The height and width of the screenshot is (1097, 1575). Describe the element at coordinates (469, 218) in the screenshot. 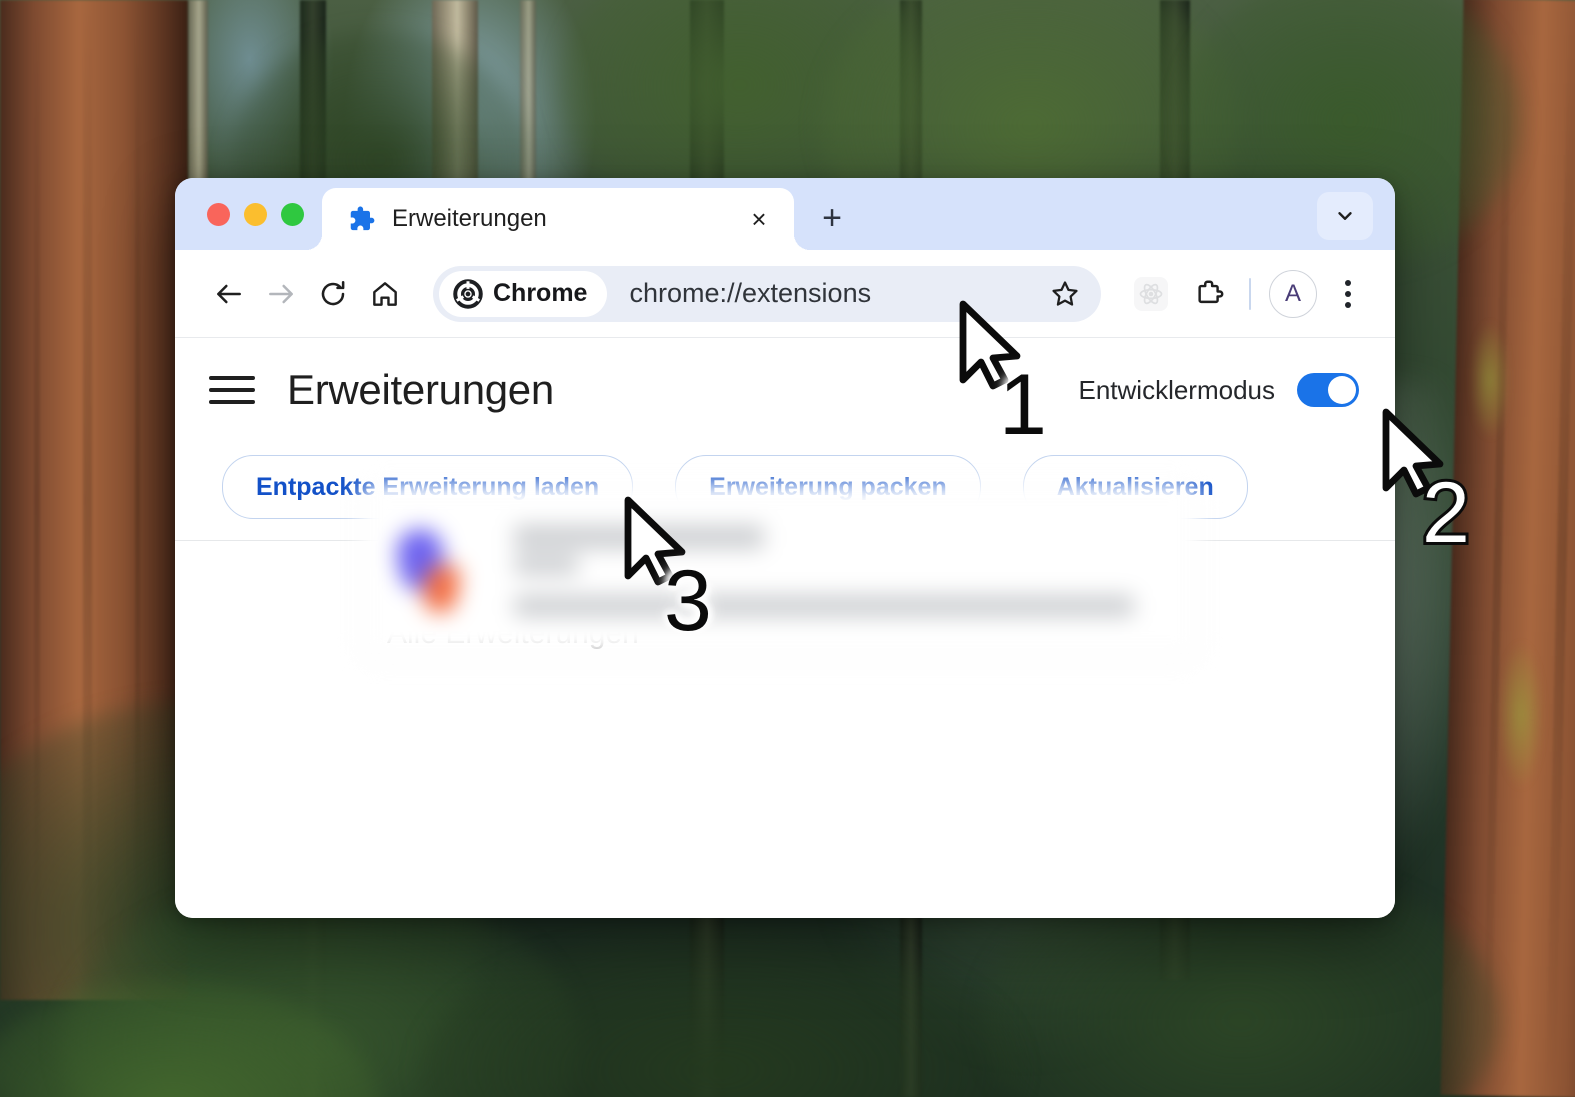

I see `tab-title: Erweiterungen` at that location.